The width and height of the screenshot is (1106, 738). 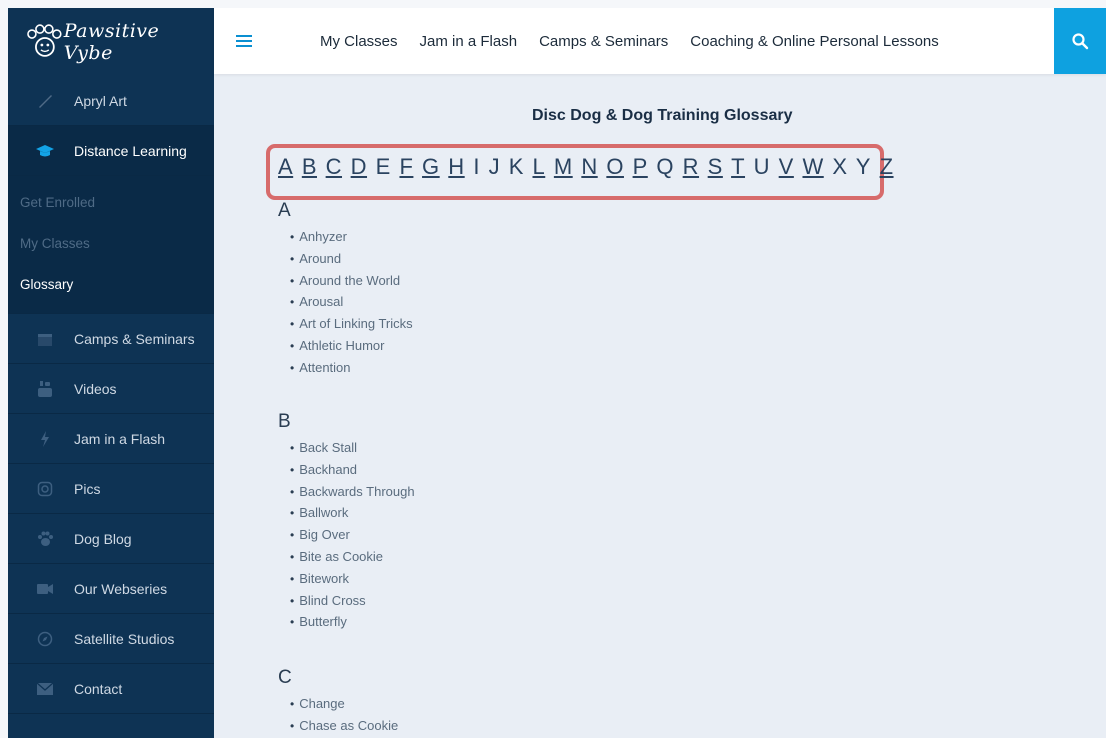 I want to click on alphabet-letter-l: L, so click(x=539, y=166).